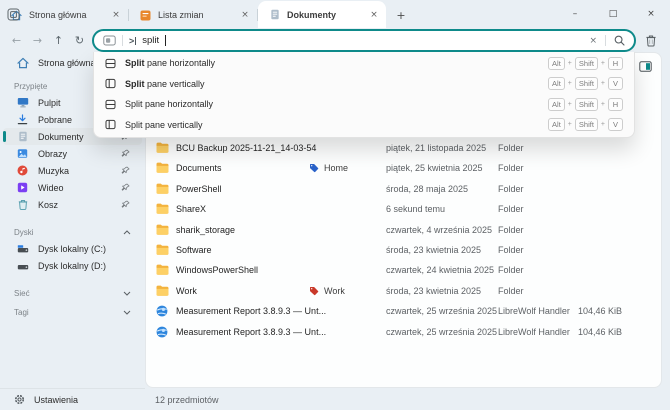 The image size is (670, 410). Describe the element at coordinates (187, 400) in the screenshot. I see `items-count: 12 przedmiotów` at that location.